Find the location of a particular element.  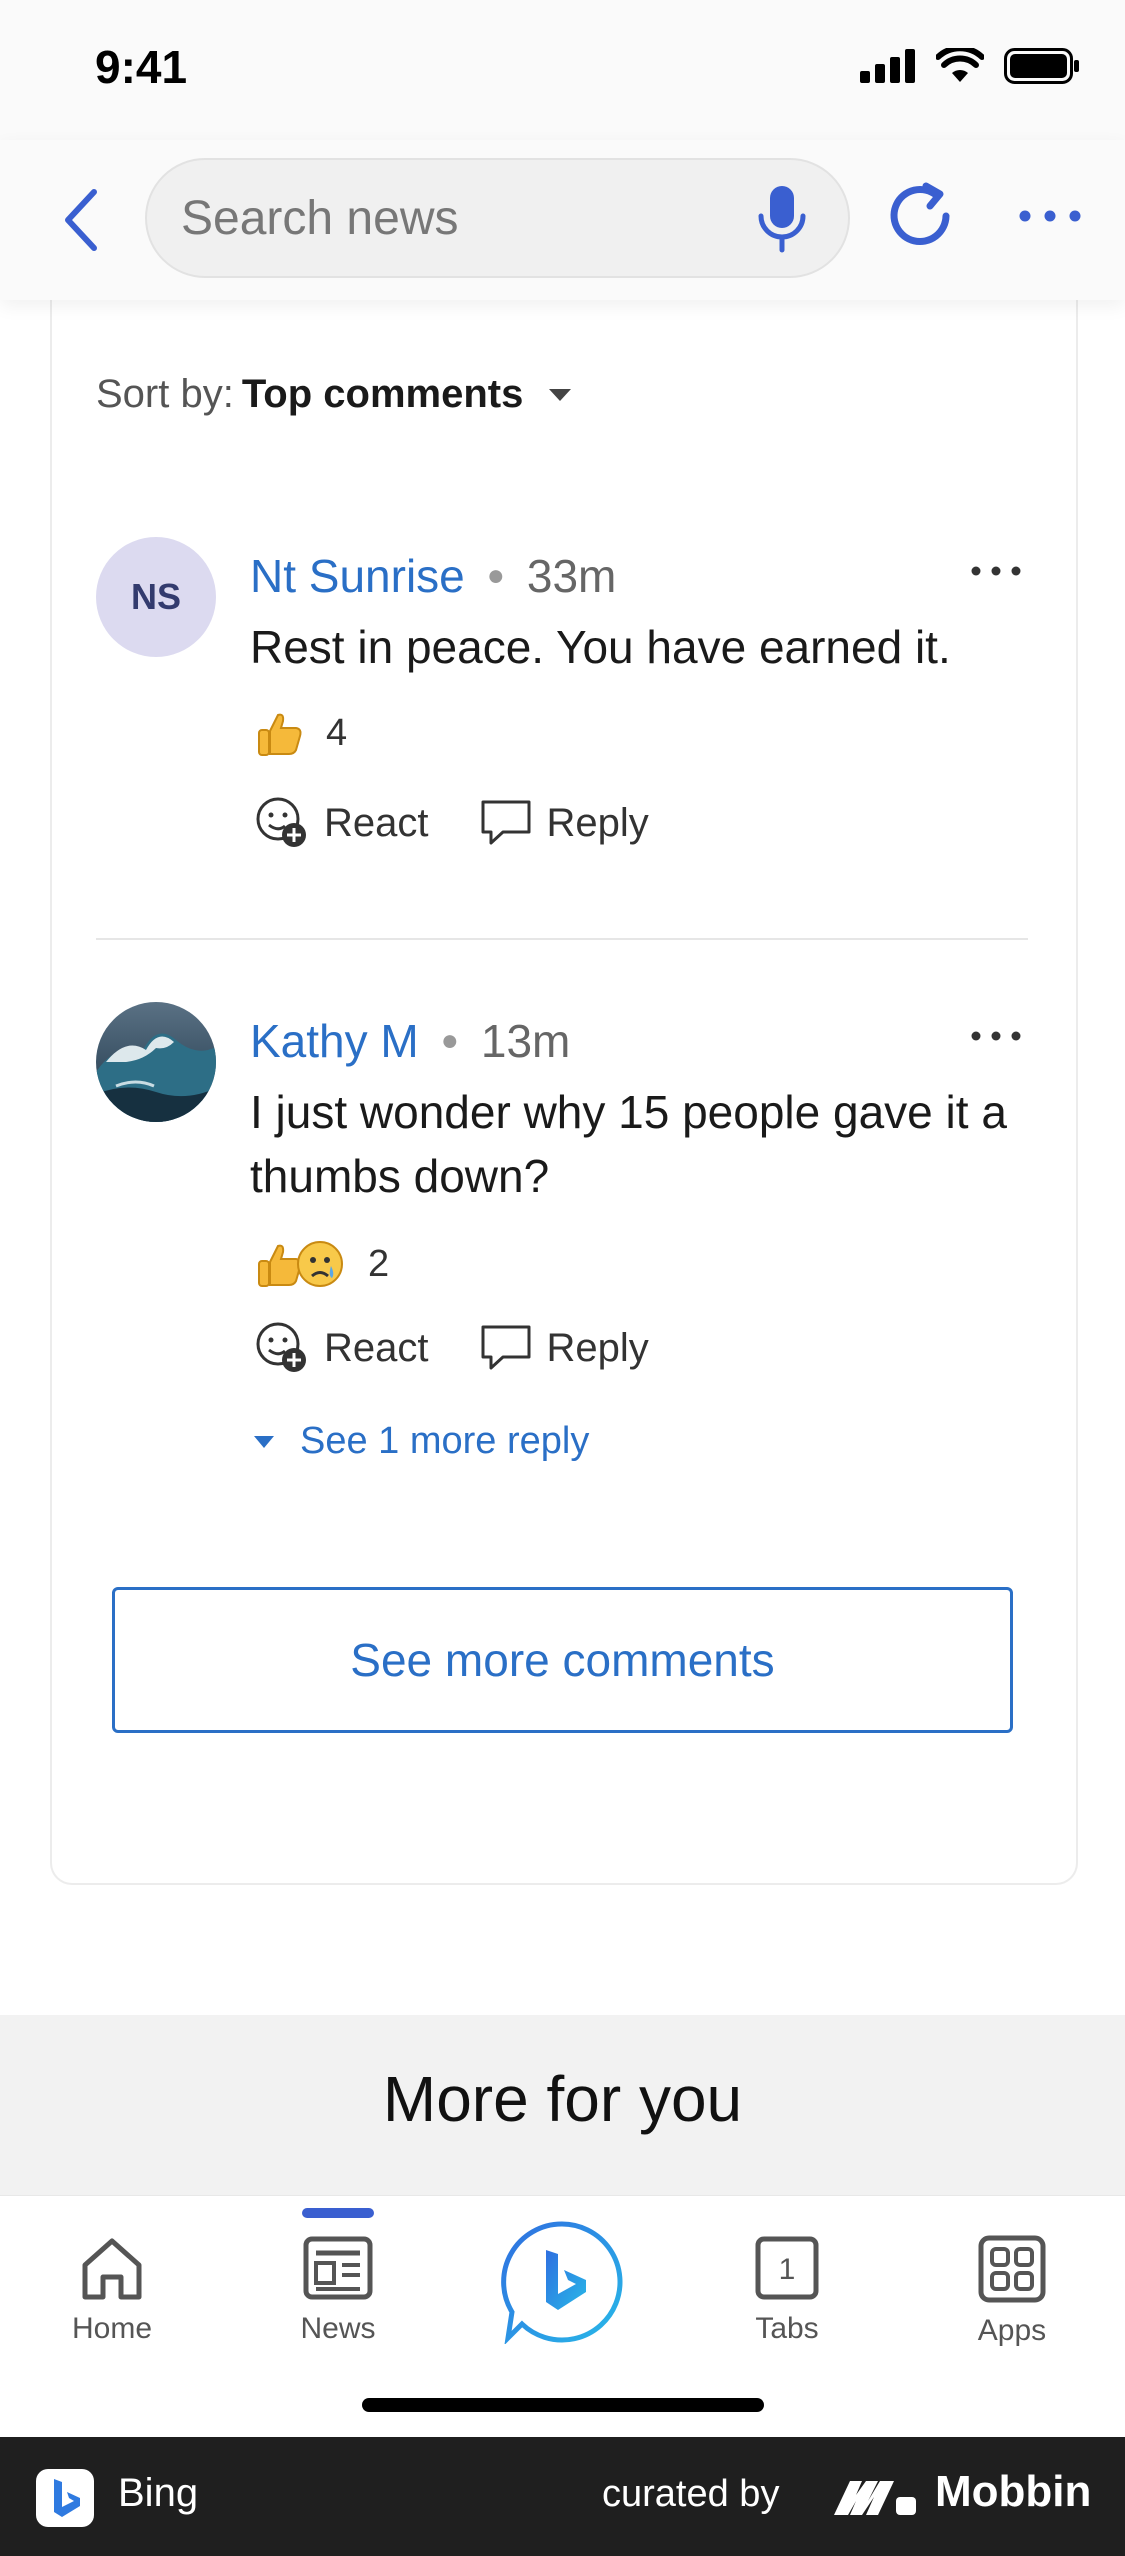

more-options-icon is located at coordinates (1050, 216).